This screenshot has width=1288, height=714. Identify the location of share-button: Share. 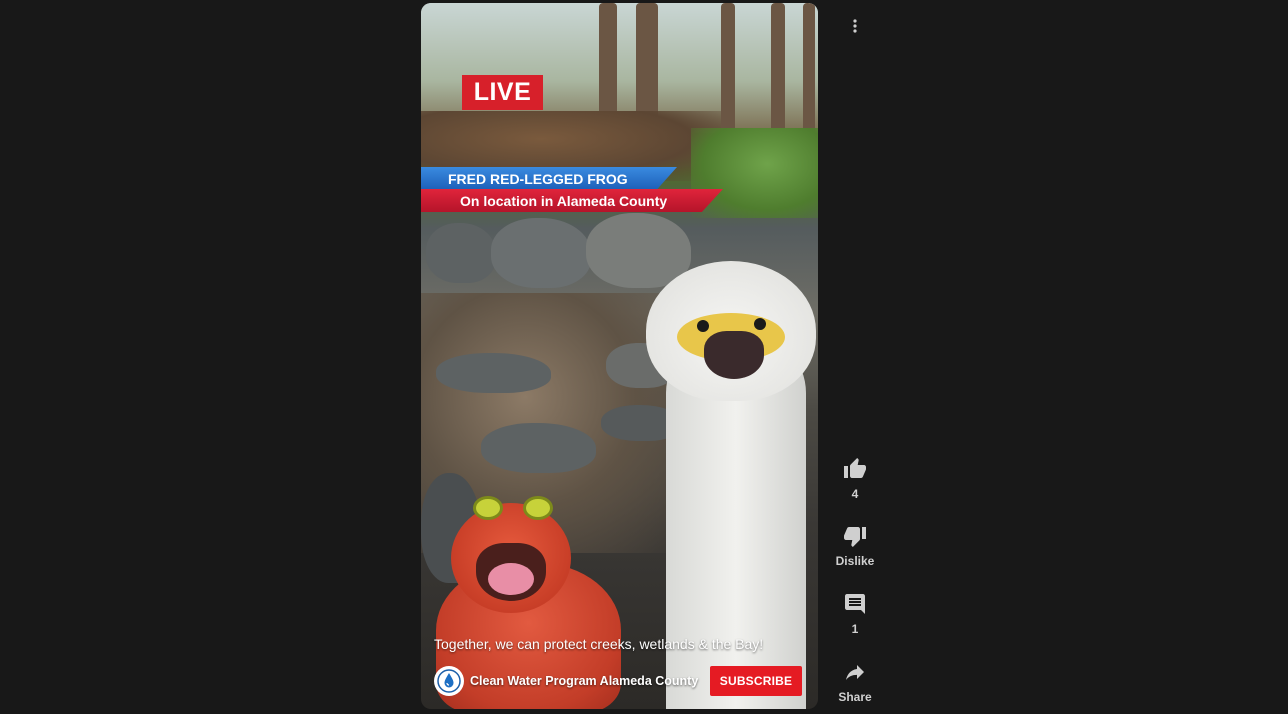
(855, 681).